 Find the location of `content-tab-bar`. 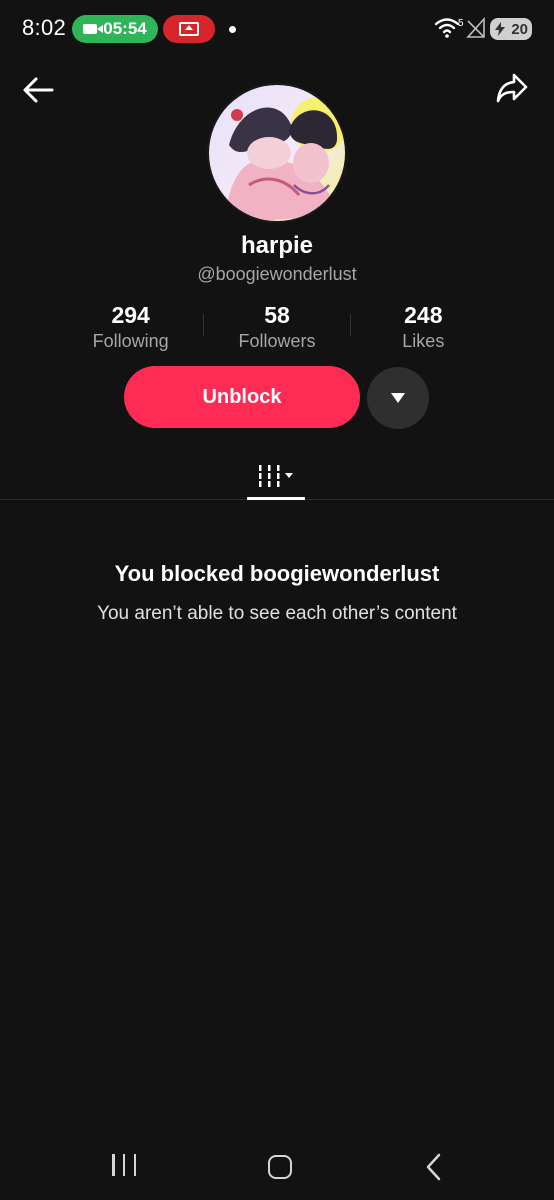

content-tab-bar is located at coordinates (277, 476).